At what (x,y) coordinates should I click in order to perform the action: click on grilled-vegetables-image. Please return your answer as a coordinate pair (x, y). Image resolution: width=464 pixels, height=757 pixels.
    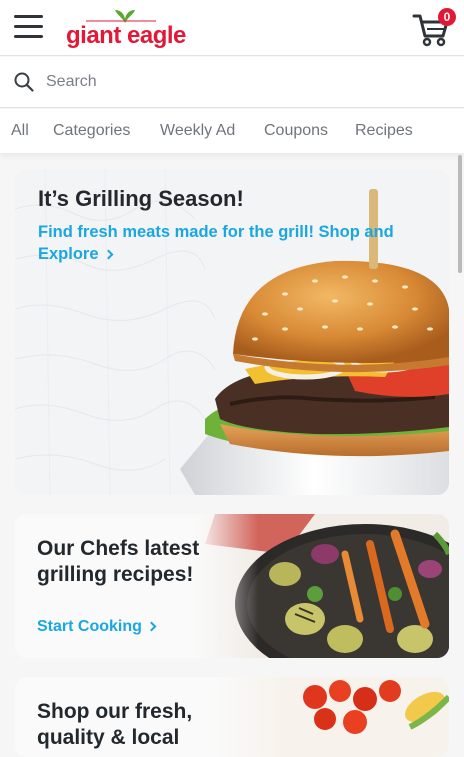
    Looking at the image, I should click on (322, 586).